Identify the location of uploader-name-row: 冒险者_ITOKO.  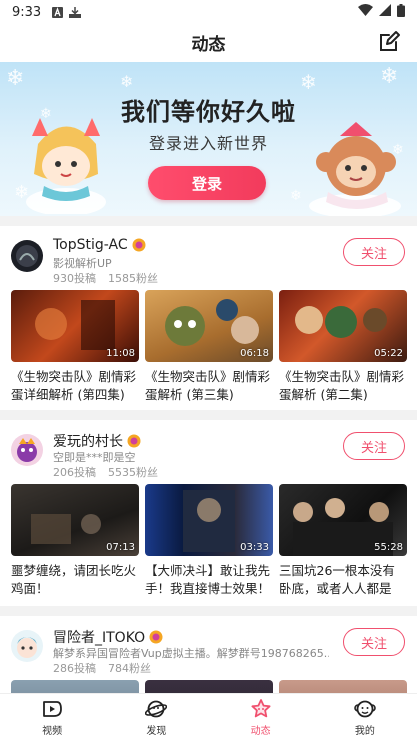
(108, 637).